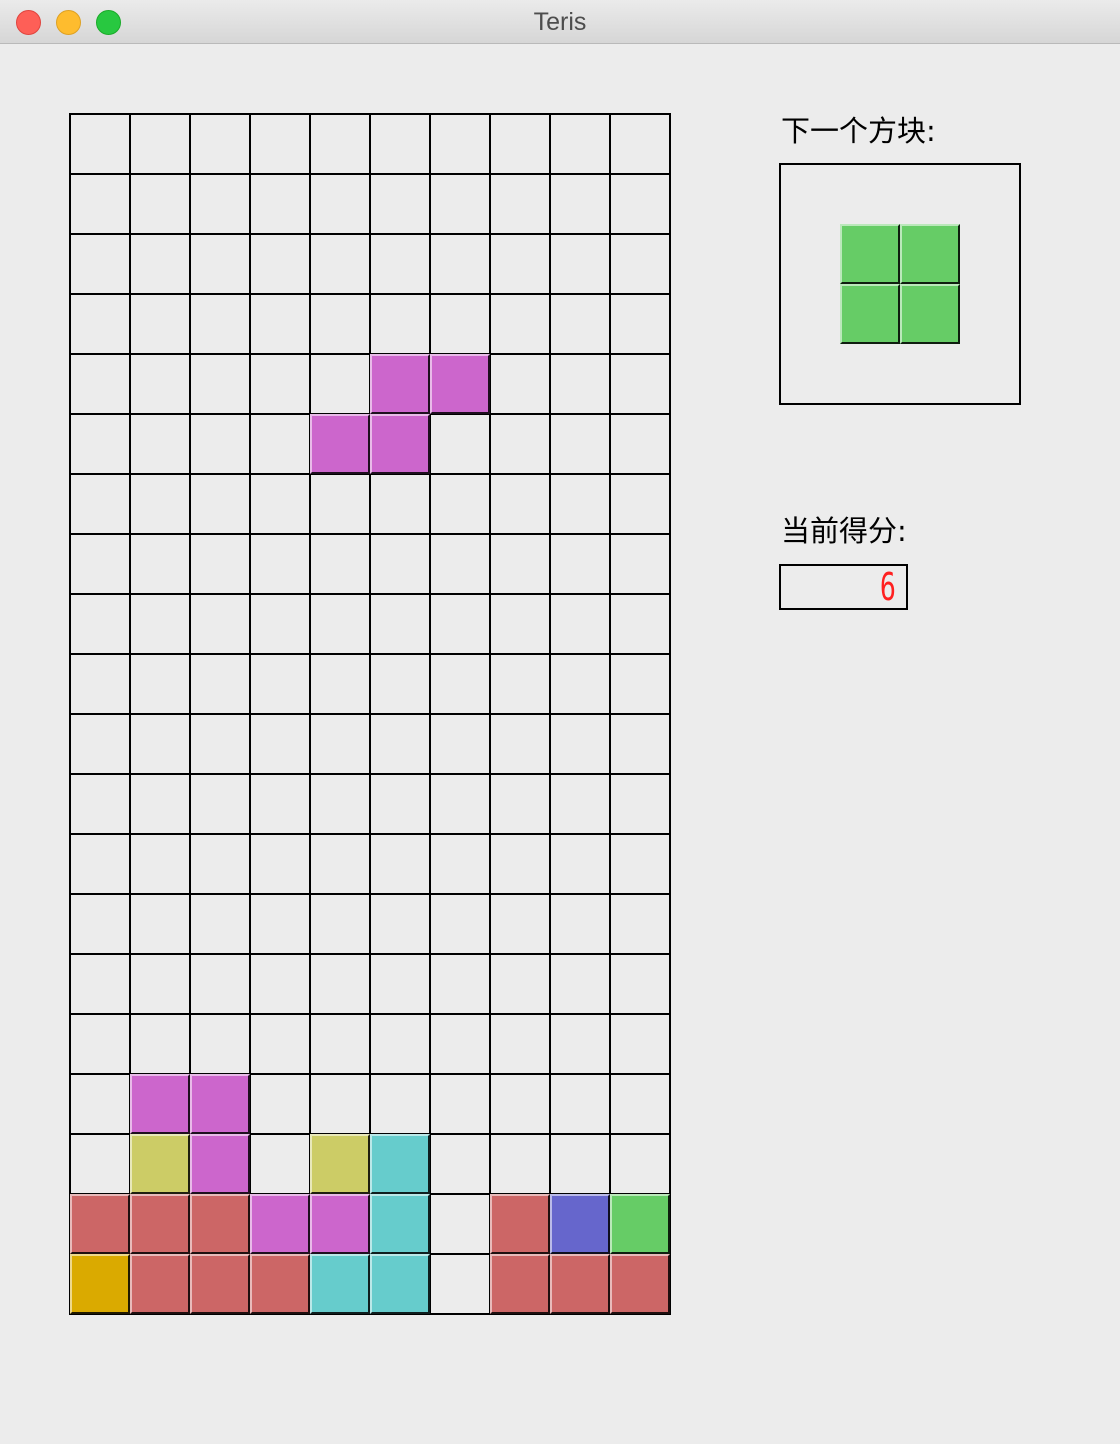  I want to click on block-cell-blue, so click(580, 1224).